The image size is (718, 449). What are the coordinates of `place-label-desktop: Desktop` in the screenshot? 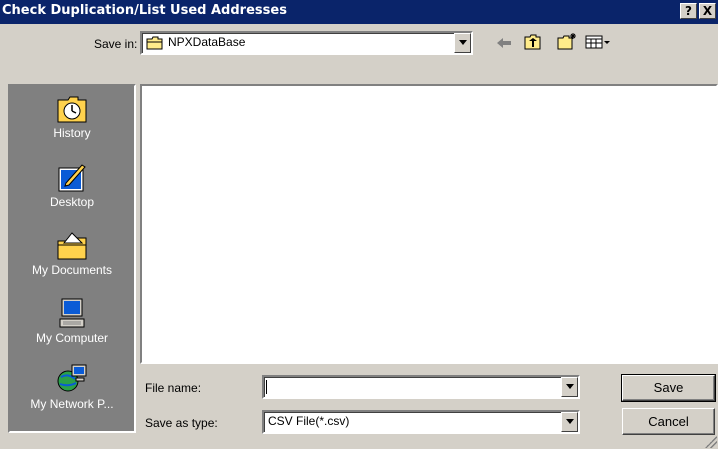 It's located at (72, 202).